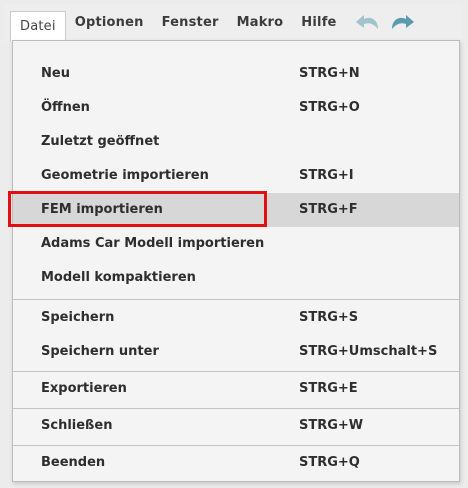 The width and height of the screenshot is (468, 488). I want to click on menu-item-neu: Neu STRG+N, so click(236, 74).